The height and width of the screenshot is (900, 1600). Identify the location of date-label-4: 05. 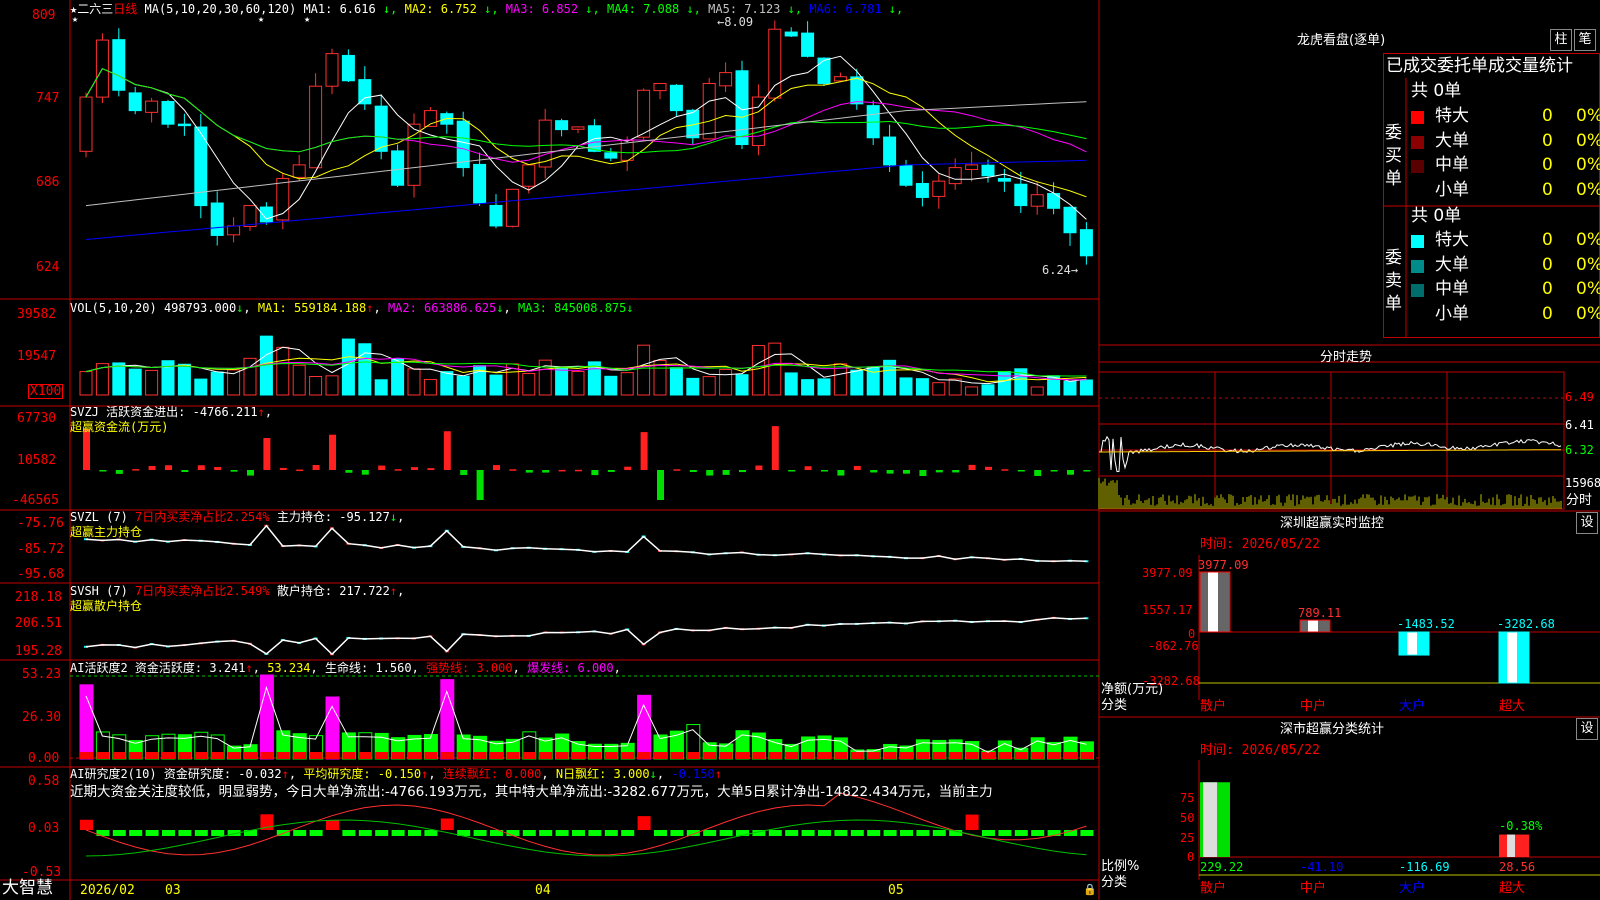
(896, 890).